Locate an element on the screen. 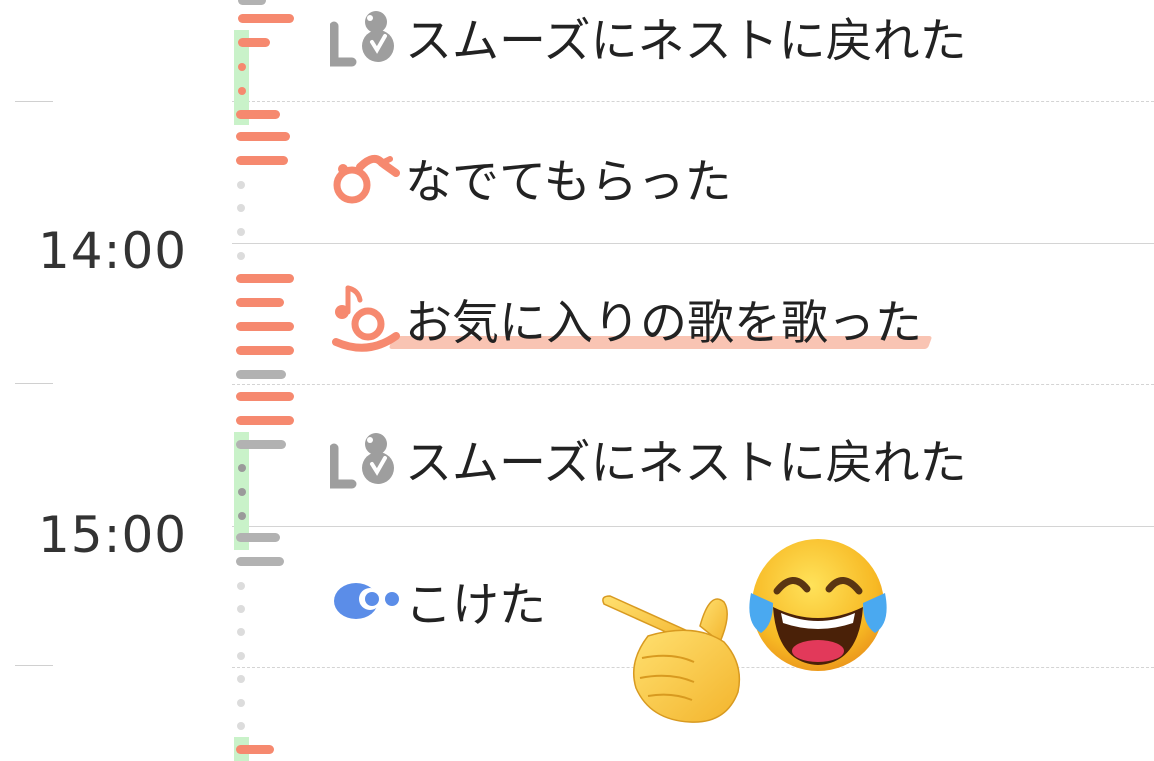  event-row: こけた is located at coordinates (438, 600).